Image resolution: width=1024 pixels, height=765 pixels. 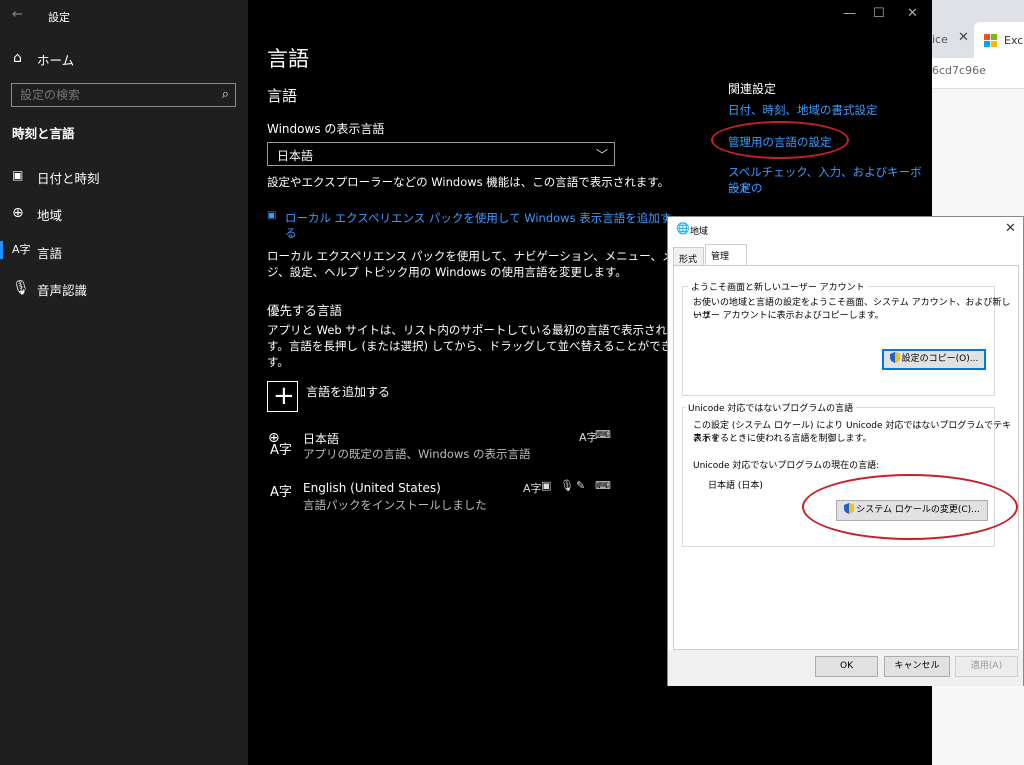 I want to click on lxp-link-wrap: る, so click(x=291, y=233).